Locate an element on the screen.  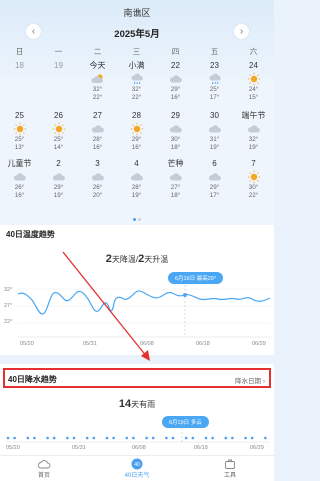
calendar-40-icon: 40 is located at coordinates (137, 464).